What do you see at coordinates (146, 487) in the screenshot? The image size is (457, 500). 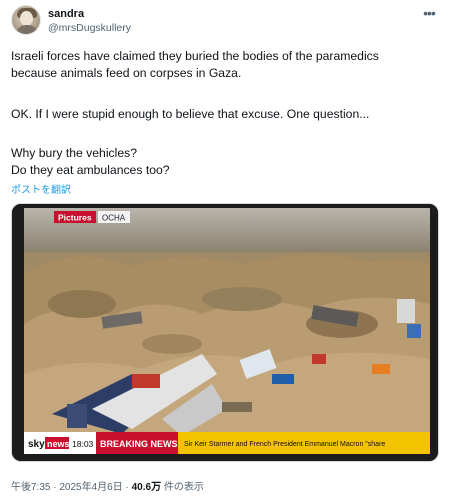 I see `views-count: 40.6万` at bounding box center [146, 487].